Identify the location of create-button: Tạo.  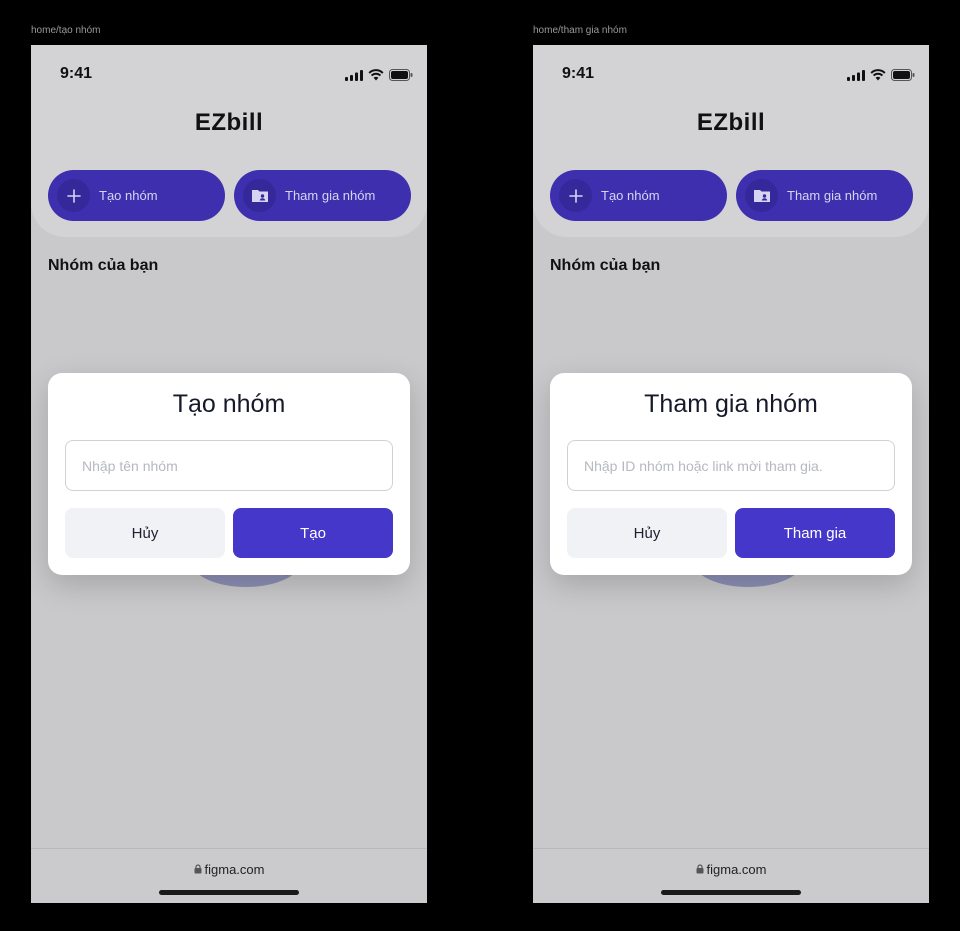
(313, 533).